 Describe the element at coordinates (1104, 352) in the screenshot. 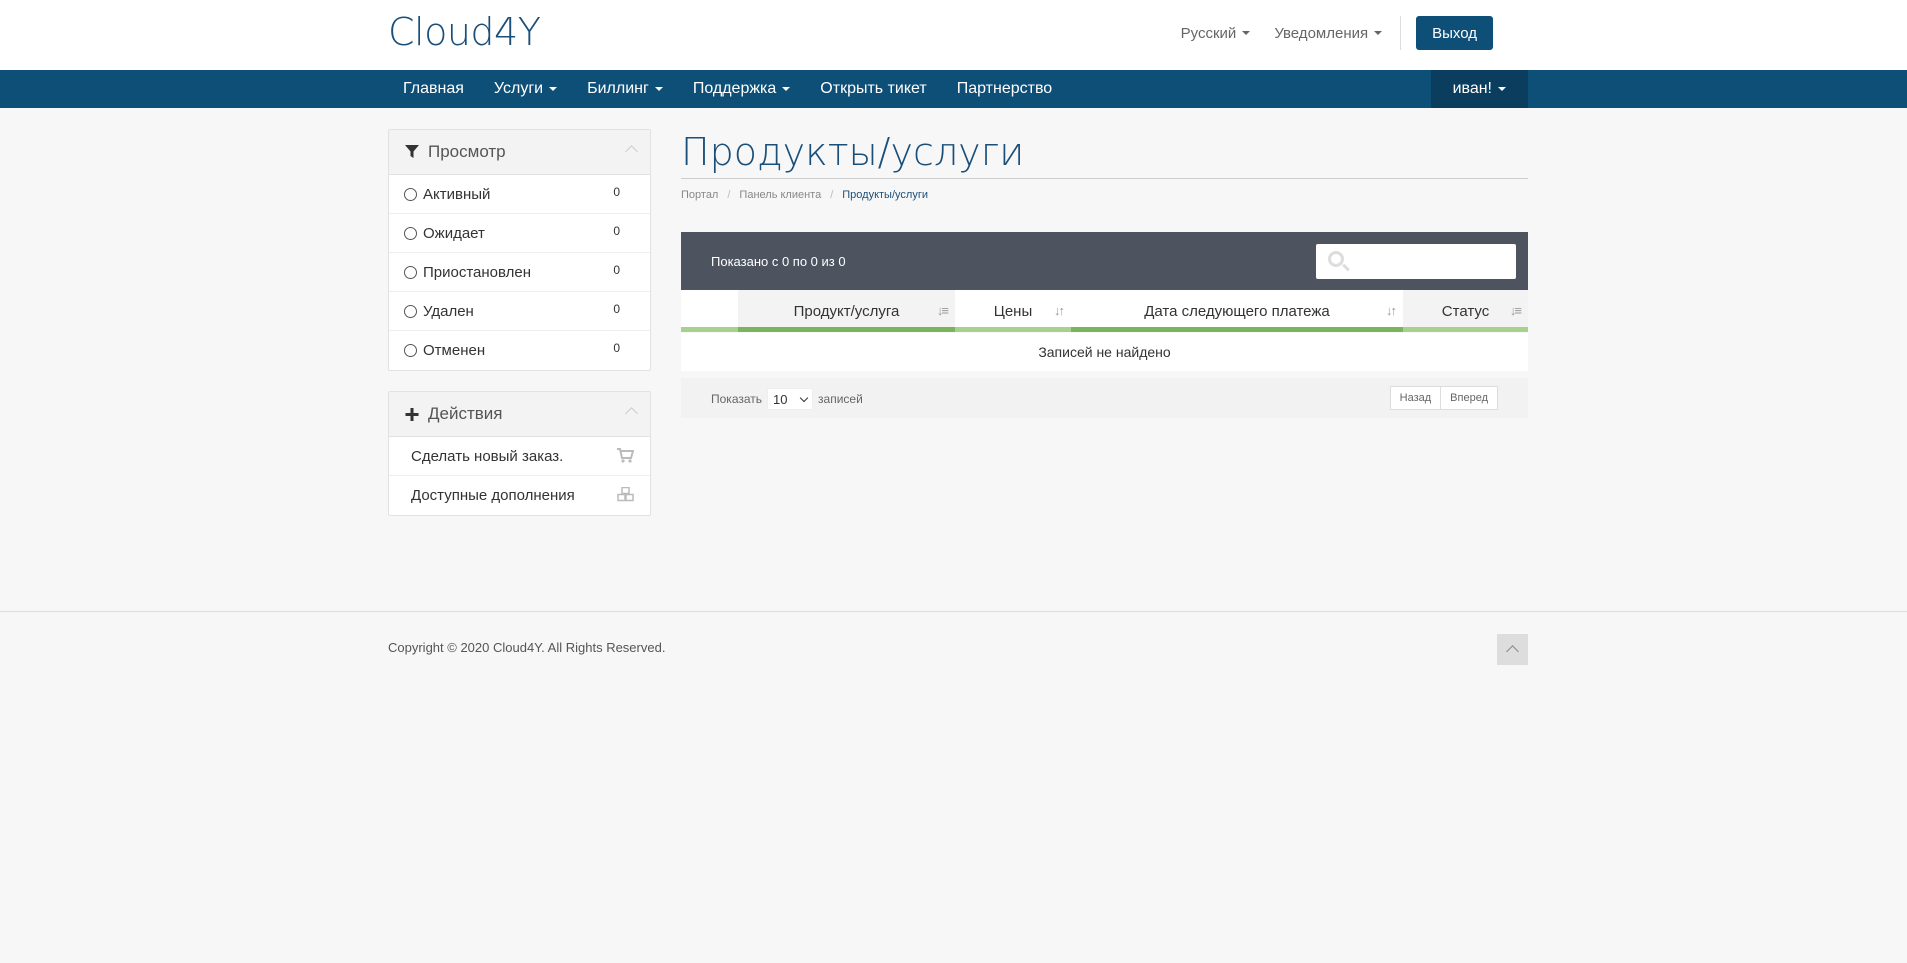

I see `empty-table-message: Записей не найдено` at that location.